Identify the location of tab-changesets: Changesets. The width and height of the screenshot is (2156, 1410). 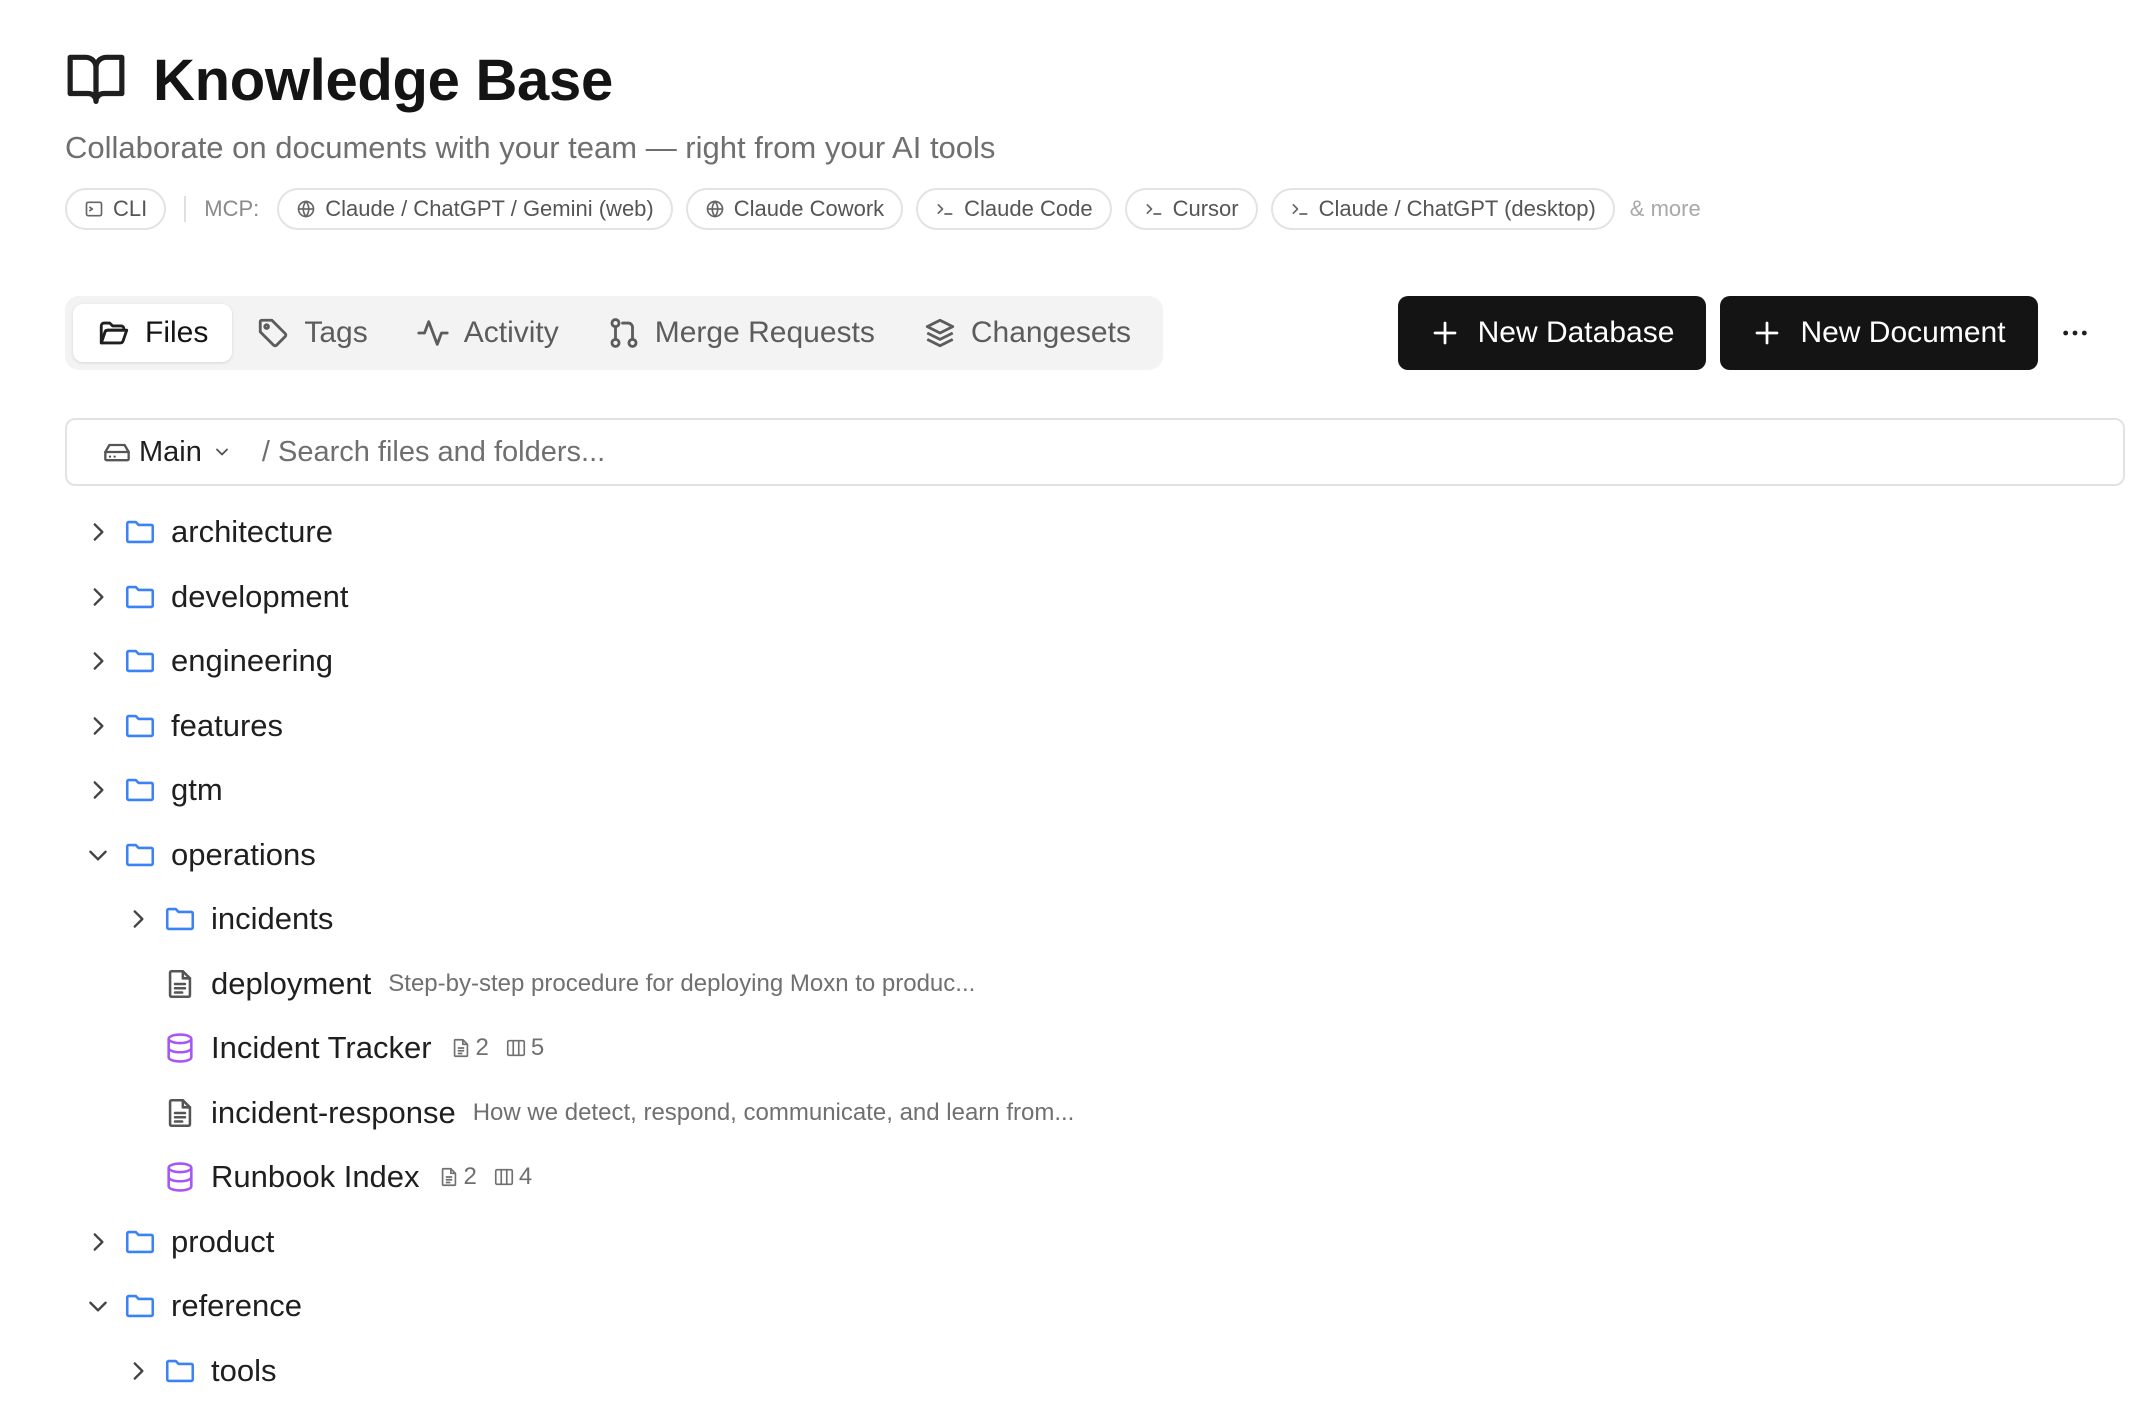
(1027, 333).